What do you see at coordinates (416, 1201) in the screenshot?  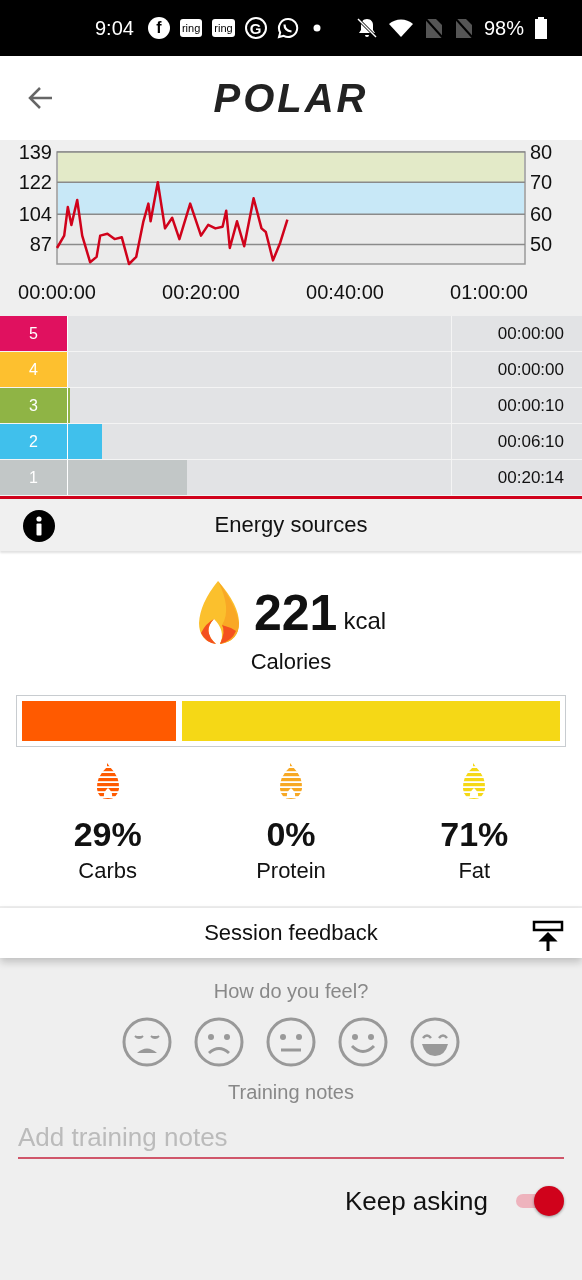 I see `toggle-label: Keep asking` at bounding box center [416, 1201].